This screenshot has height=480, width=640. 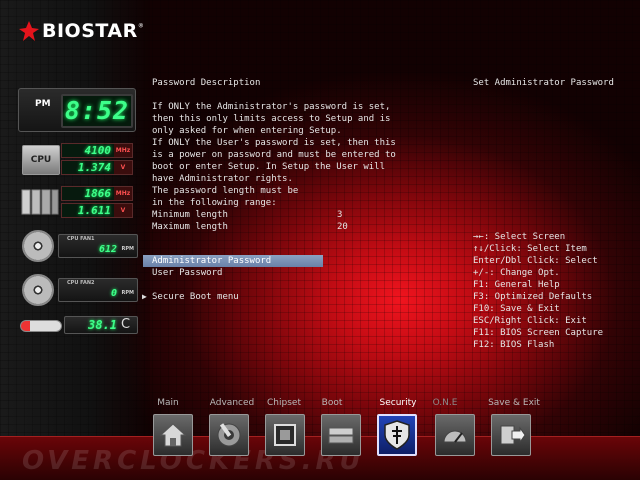 I want to click on cpu-fan2-unit: RPM, so click(x=128, y=293).